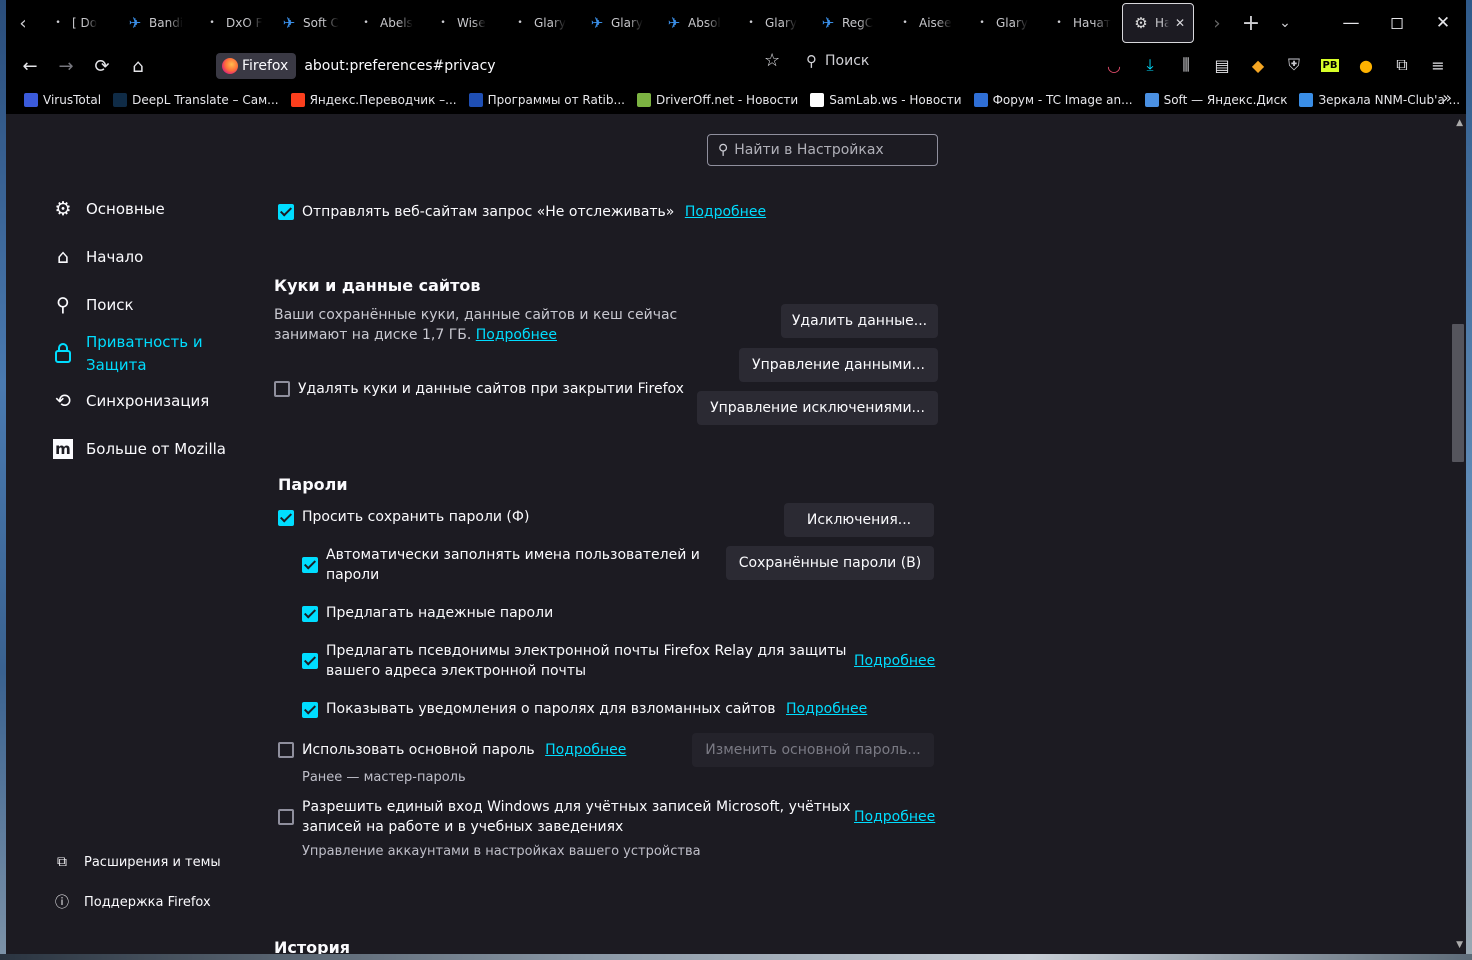  I want to click on do-not-track-checkbox, so click(286, 212).